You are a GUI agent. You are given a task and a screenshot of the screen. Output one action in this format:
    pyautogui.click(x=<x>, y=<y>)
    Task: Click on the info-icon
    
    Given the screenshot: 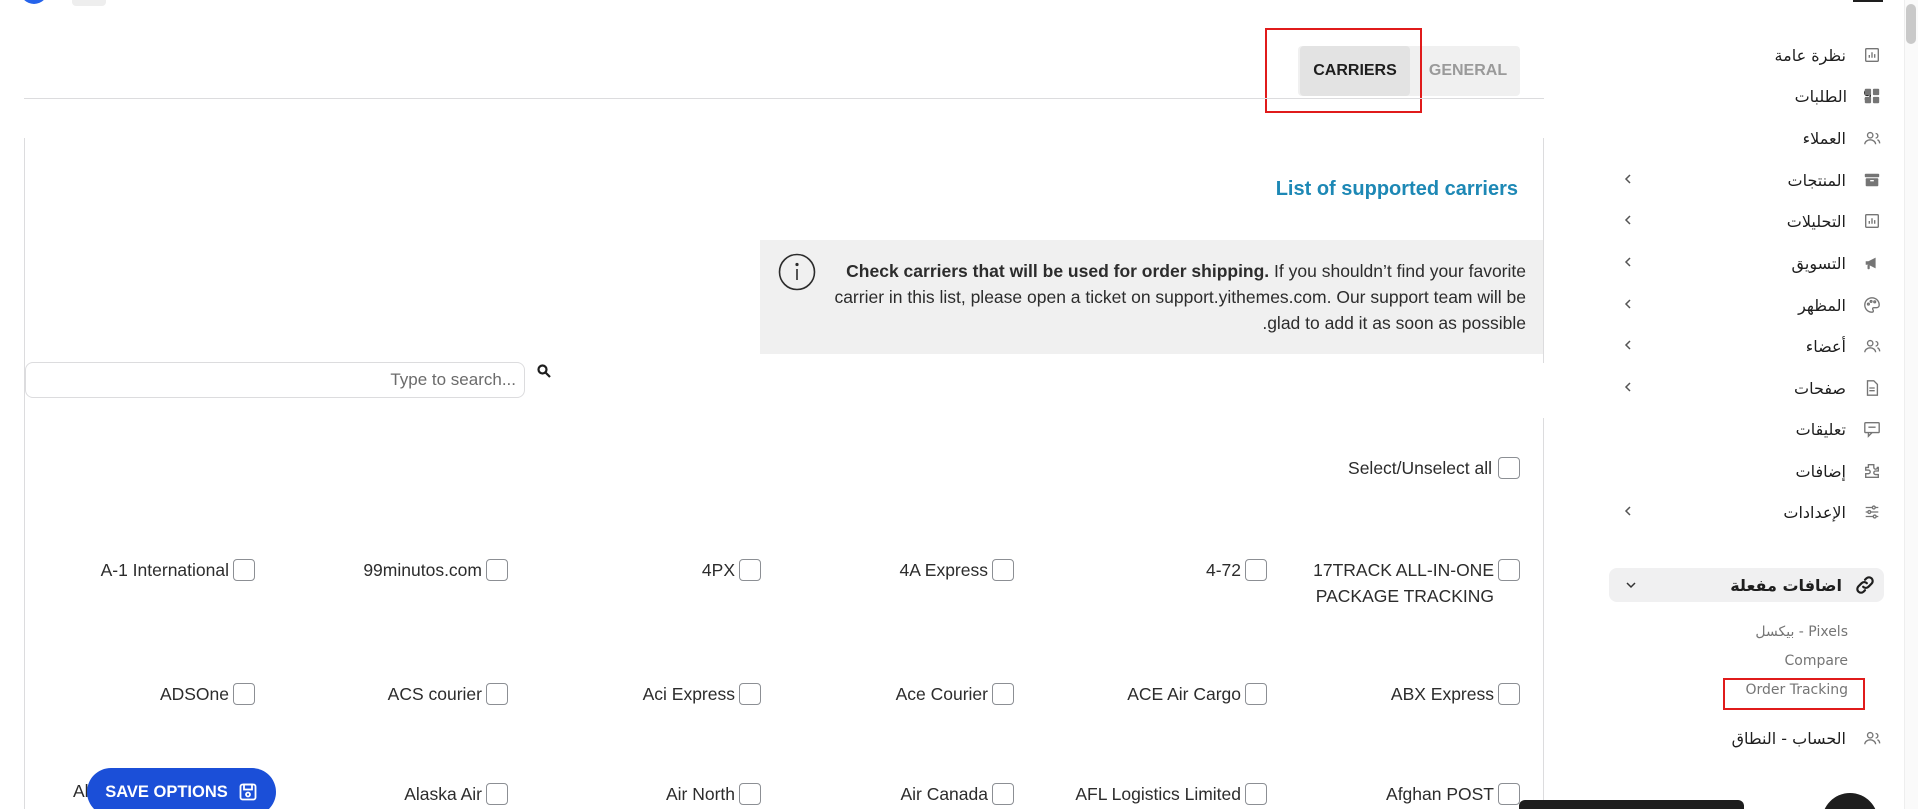 What is the action you would take?
    pyautogui.click(x=797, y=272)
    